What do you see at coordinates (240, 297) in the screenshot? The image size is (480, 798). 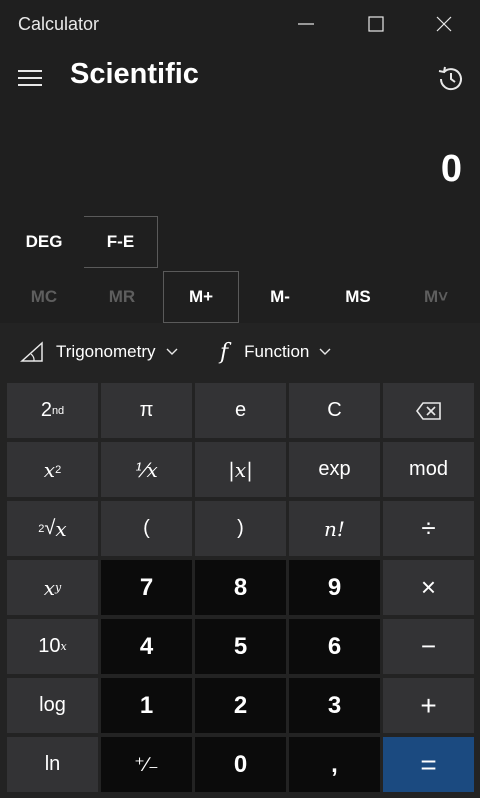 I see `memory-row: MC MR M+ M- MS M˅` at bounding box center [240, 297].